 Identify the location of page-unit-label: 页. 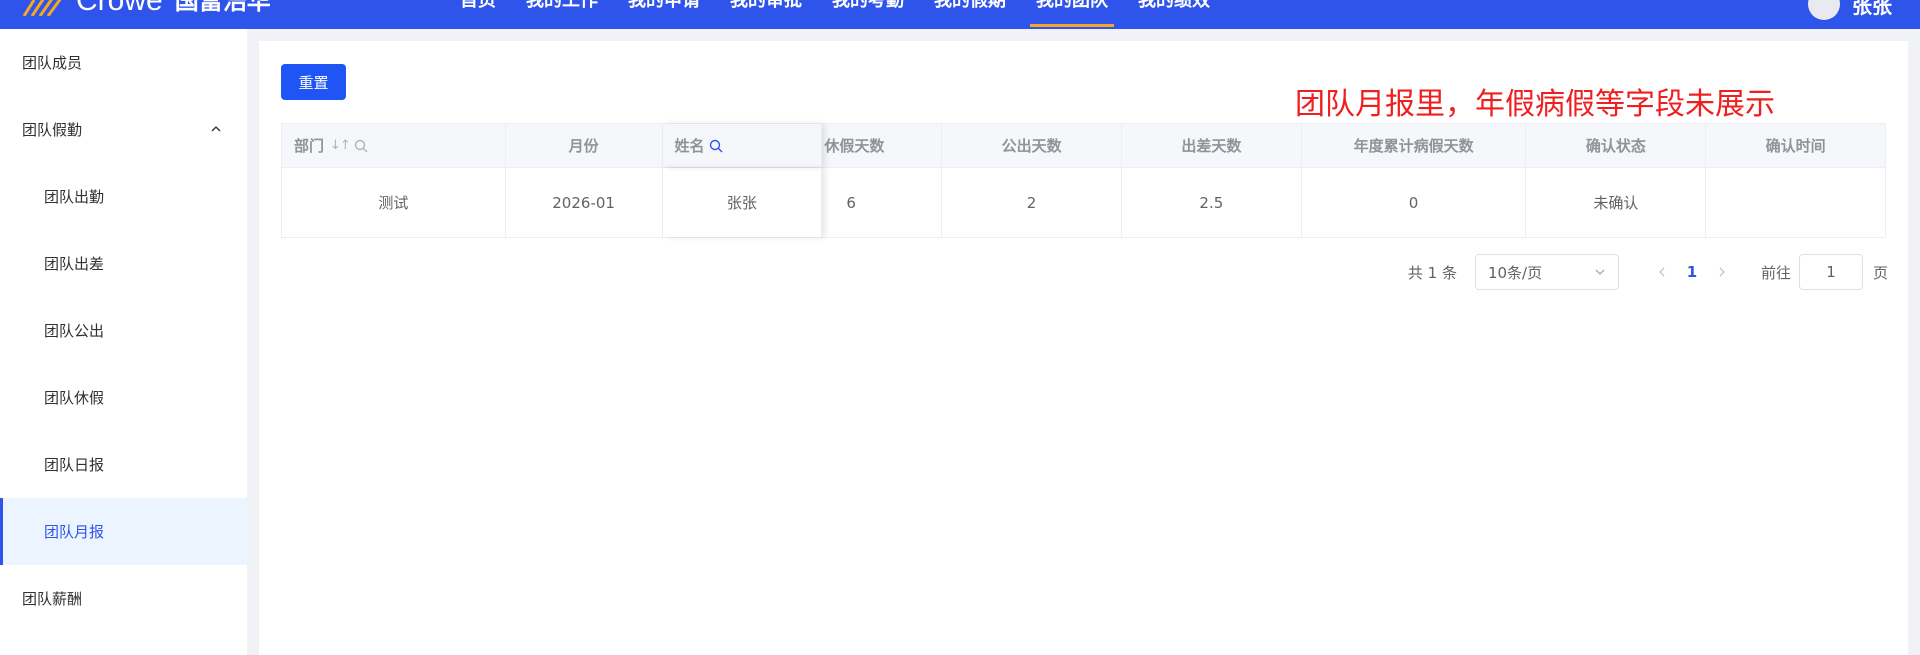
(1880, 272).